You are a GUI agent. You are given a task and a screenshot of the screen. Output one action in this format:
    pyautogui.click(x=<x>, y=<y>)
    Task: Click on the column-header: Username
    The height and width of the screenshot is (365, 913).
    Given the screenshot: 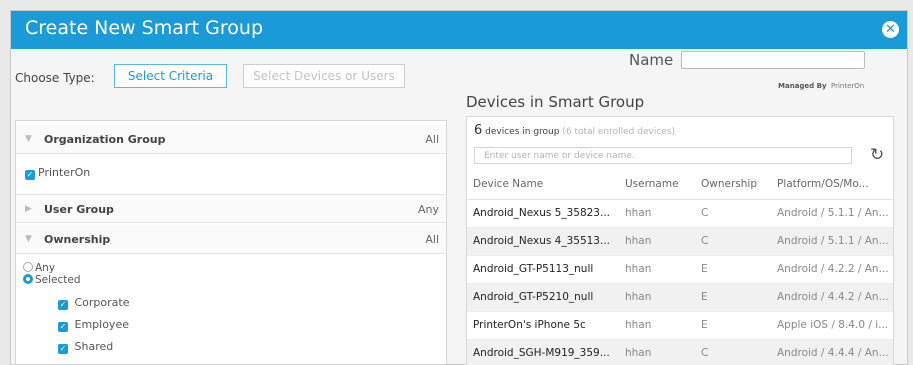 What is the action you would take?
    pyautogui.click(x=657, y=185)
    